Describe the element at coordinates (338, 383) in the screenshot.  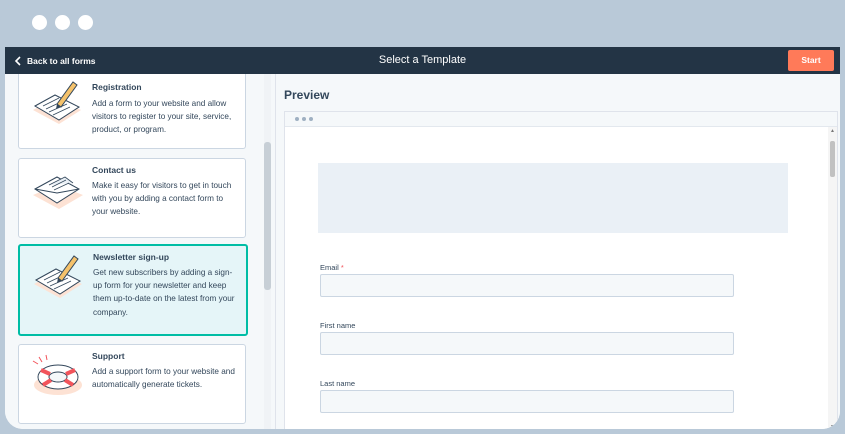
I see `last-name-field-label: Last name` at that location.